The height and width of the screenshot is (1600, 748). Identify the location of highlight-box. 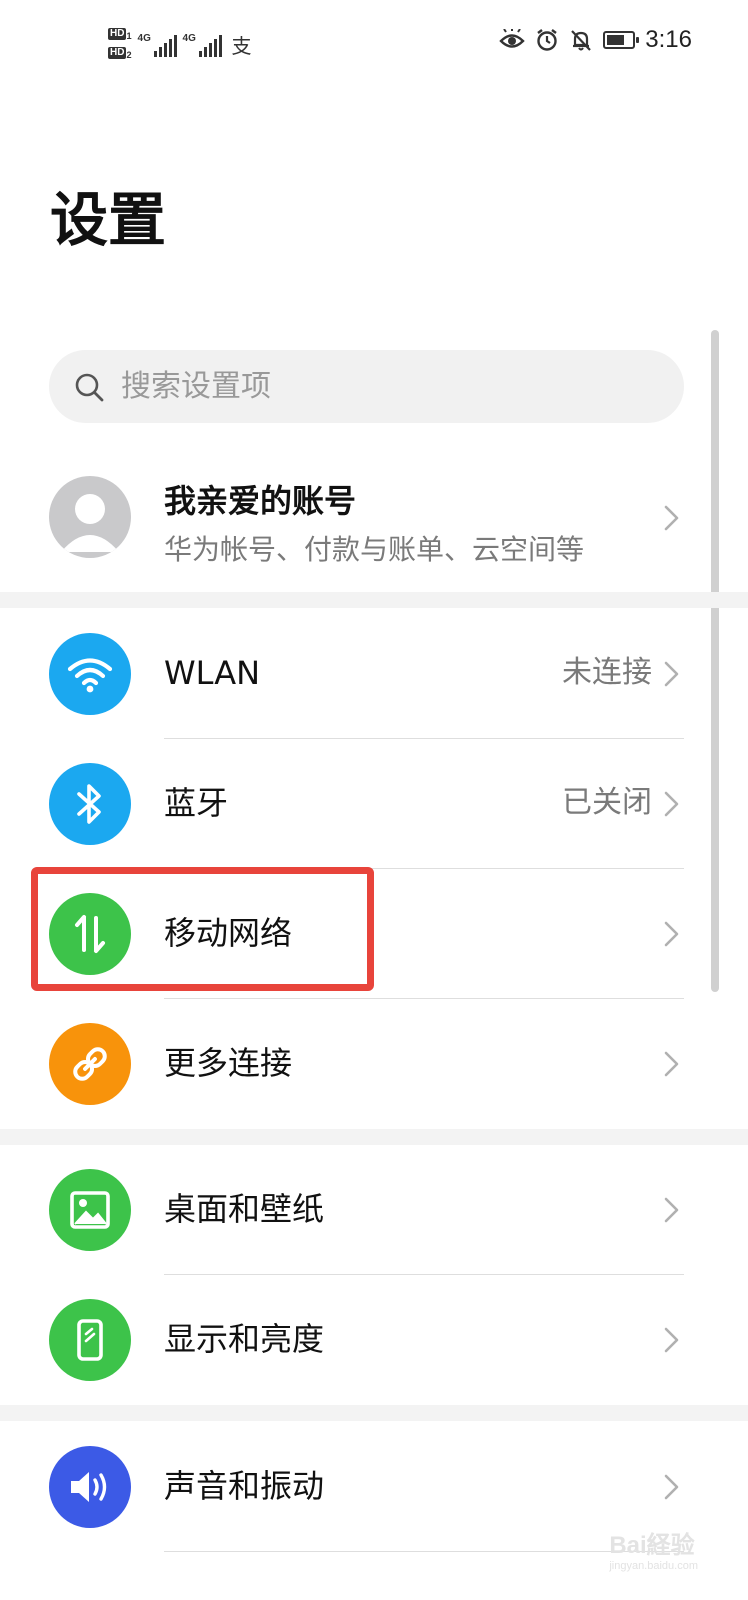
(202, 929).